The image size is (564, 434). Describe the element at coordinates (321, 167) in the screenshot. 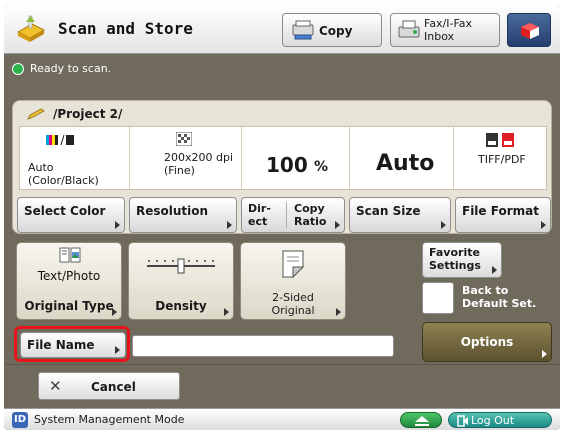

I see `ratio-unit: %` at that location.